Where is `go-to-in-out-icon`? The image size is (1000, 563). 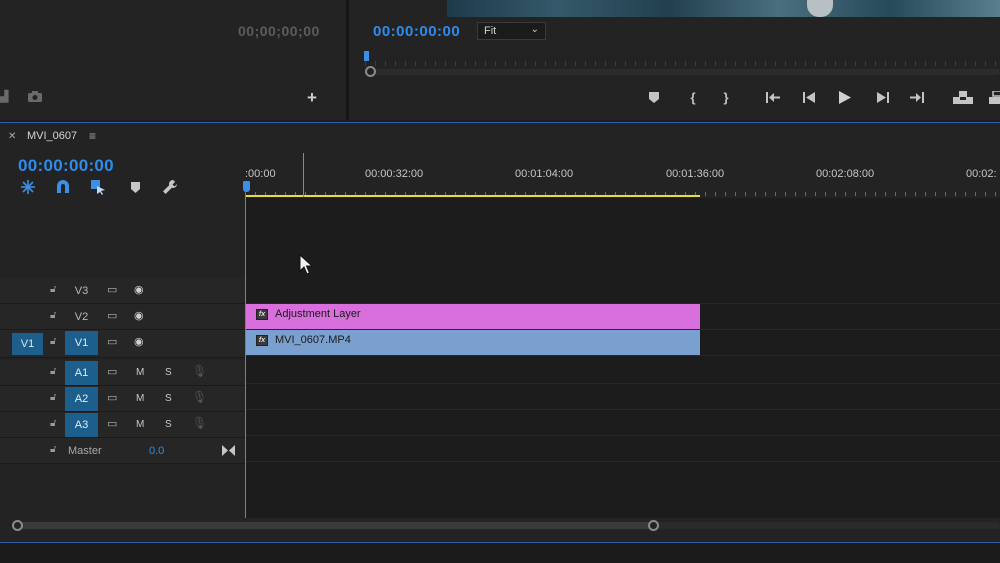
go-to-in-out-icon is located at coordinates (228, 452).